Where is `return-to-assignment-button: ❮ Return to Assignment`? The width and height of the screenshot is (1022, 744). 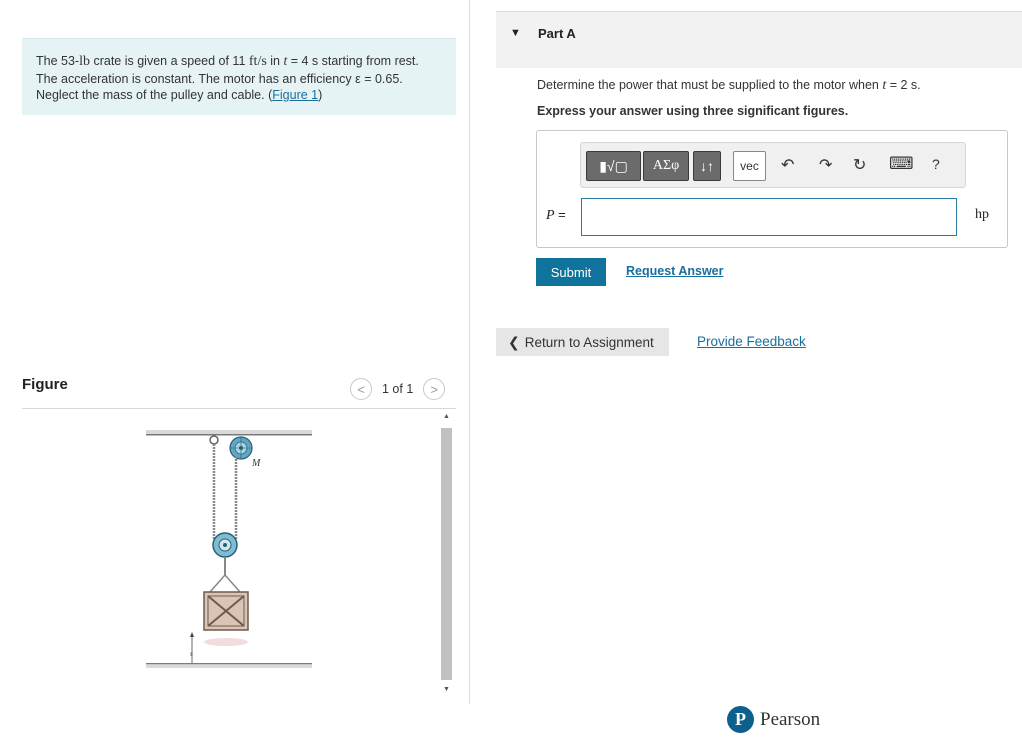
return-to-assignment-button: ❮ Return to Assignment is located at coordinates (582, 342).